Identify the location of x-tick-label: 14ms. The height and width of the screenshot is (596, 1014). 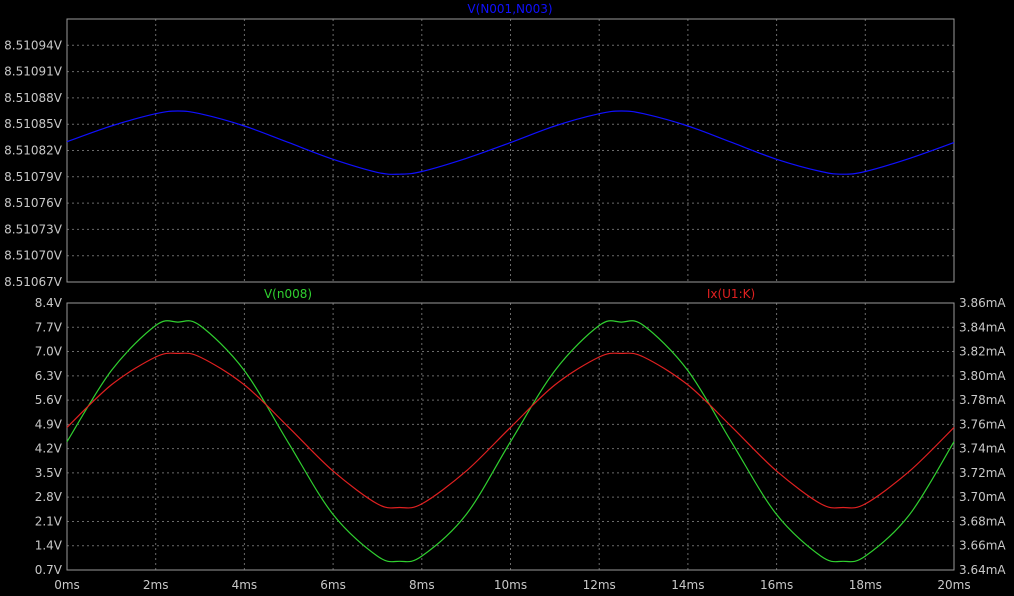
(687, 585).